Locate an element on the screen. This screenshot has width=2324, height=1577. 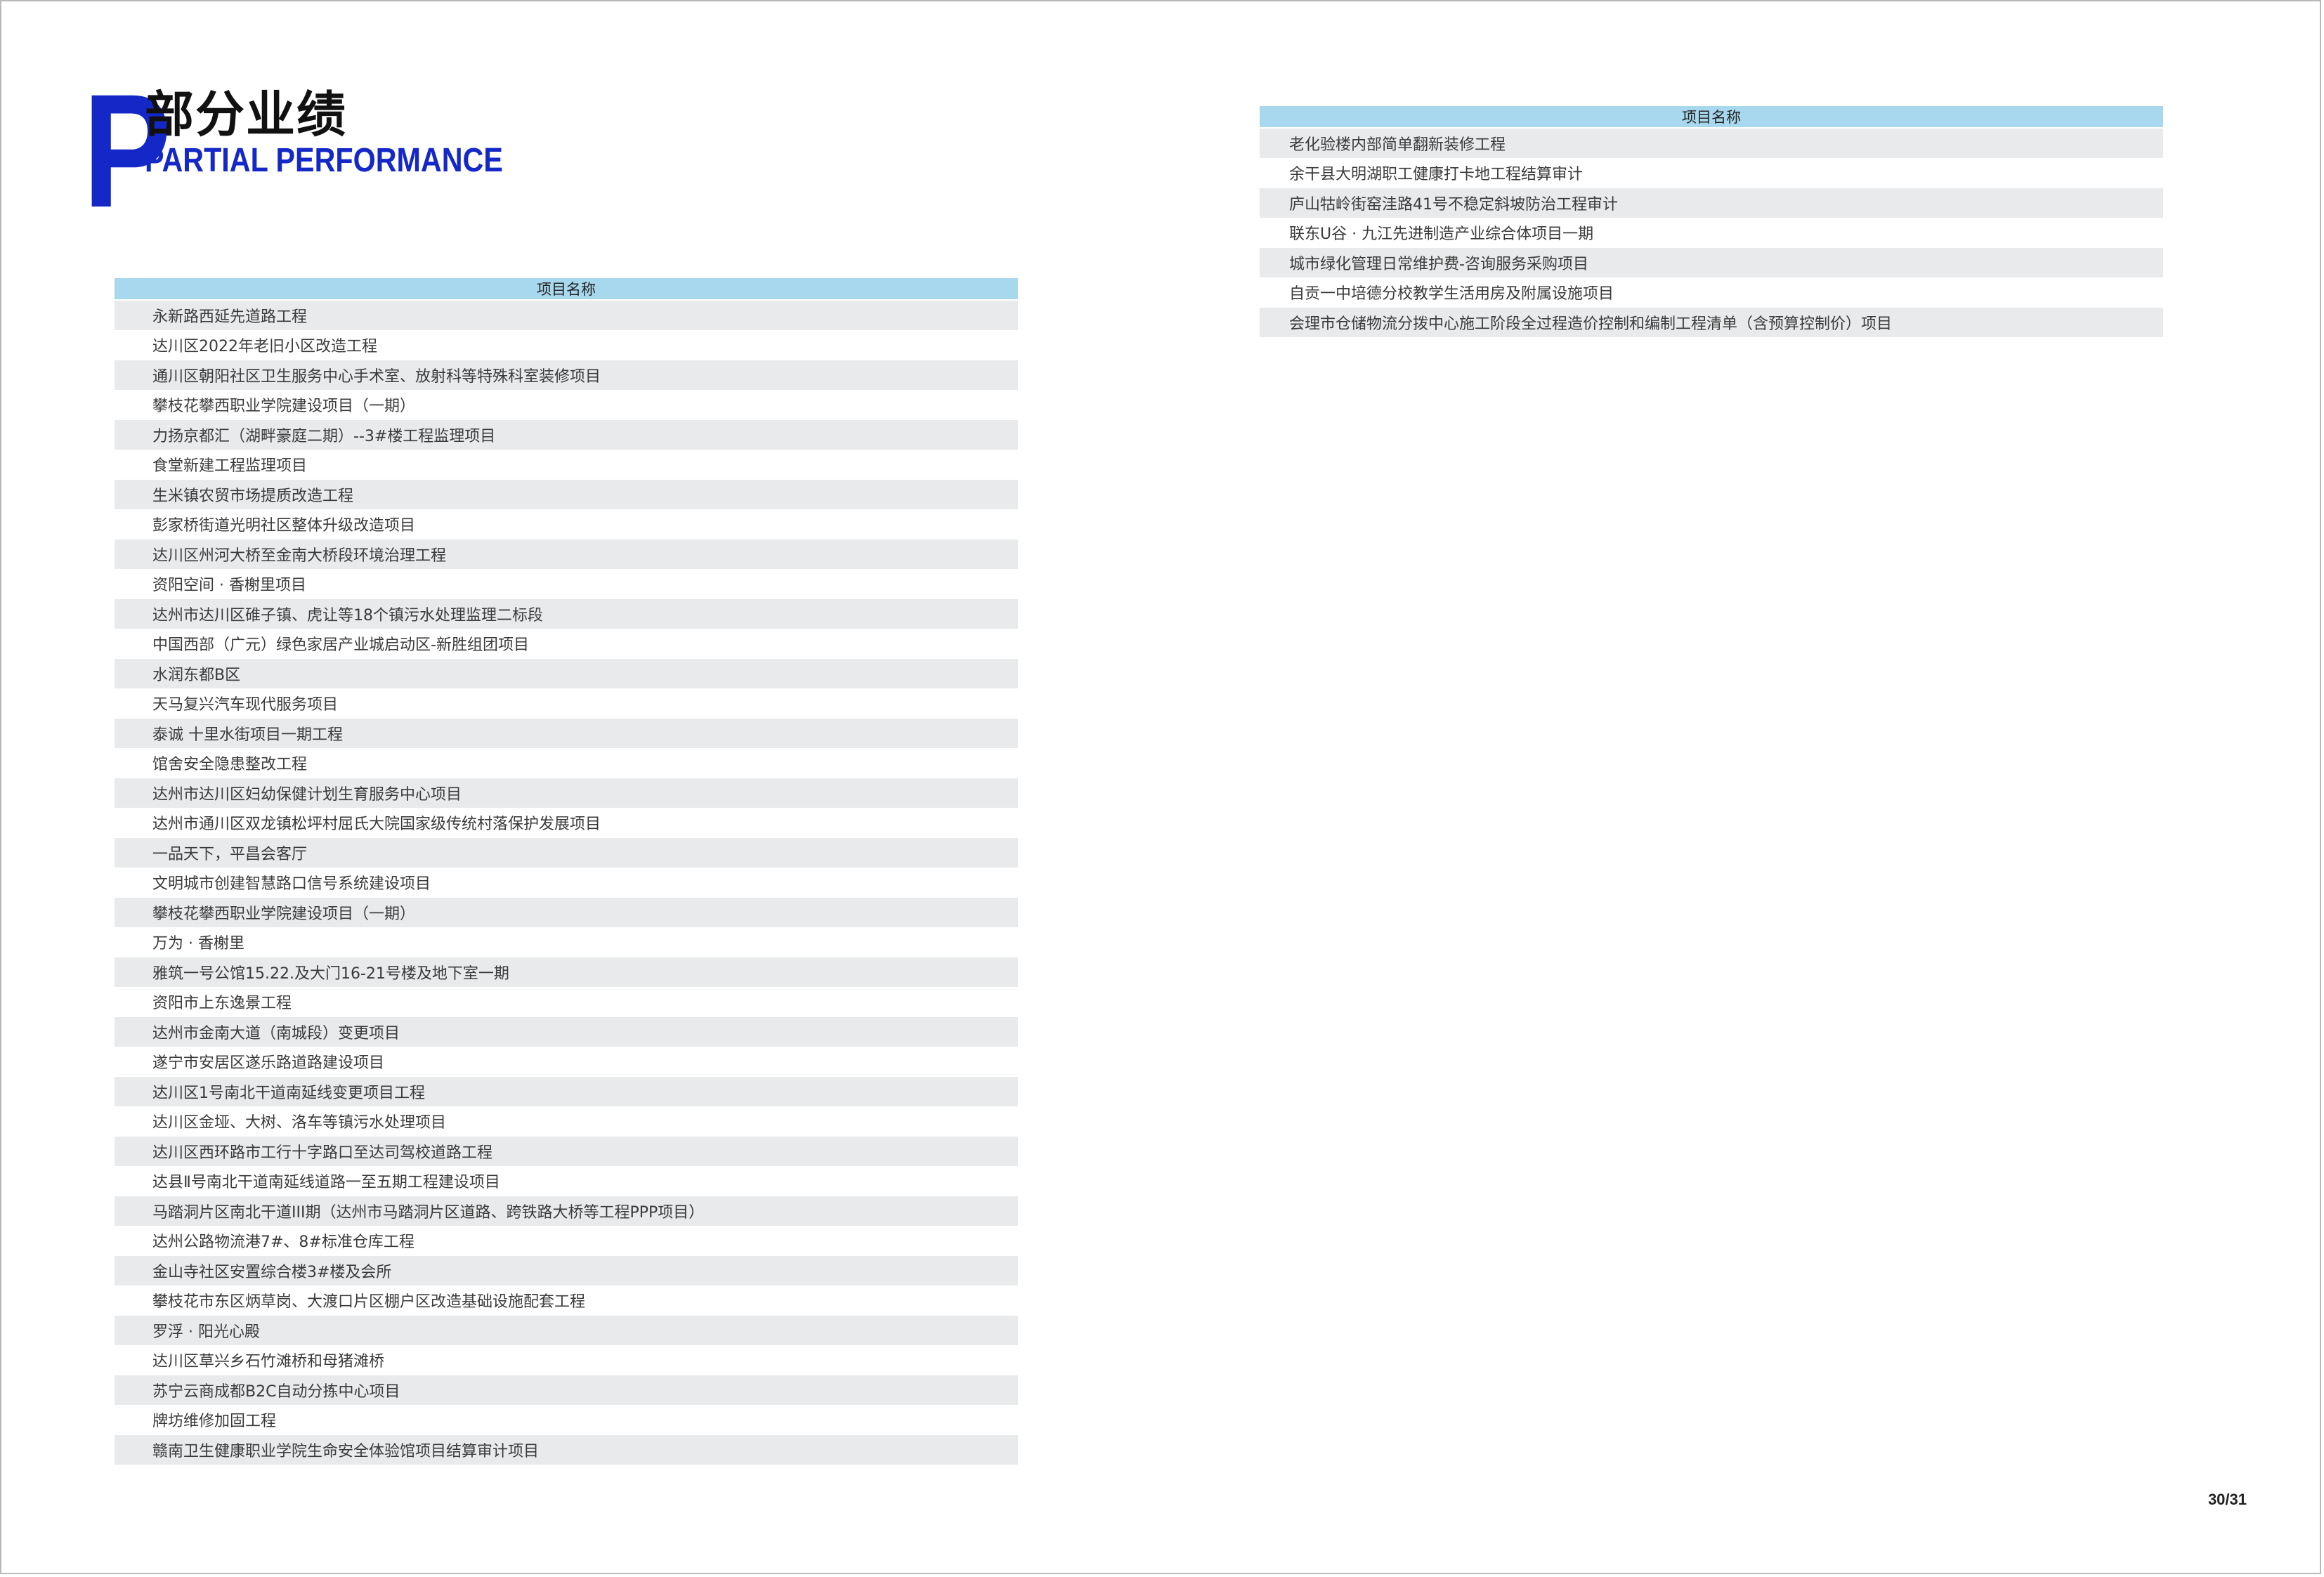
project-name-cell: 资阳市上东逸景工程 is located at coordinates (566, 1002).